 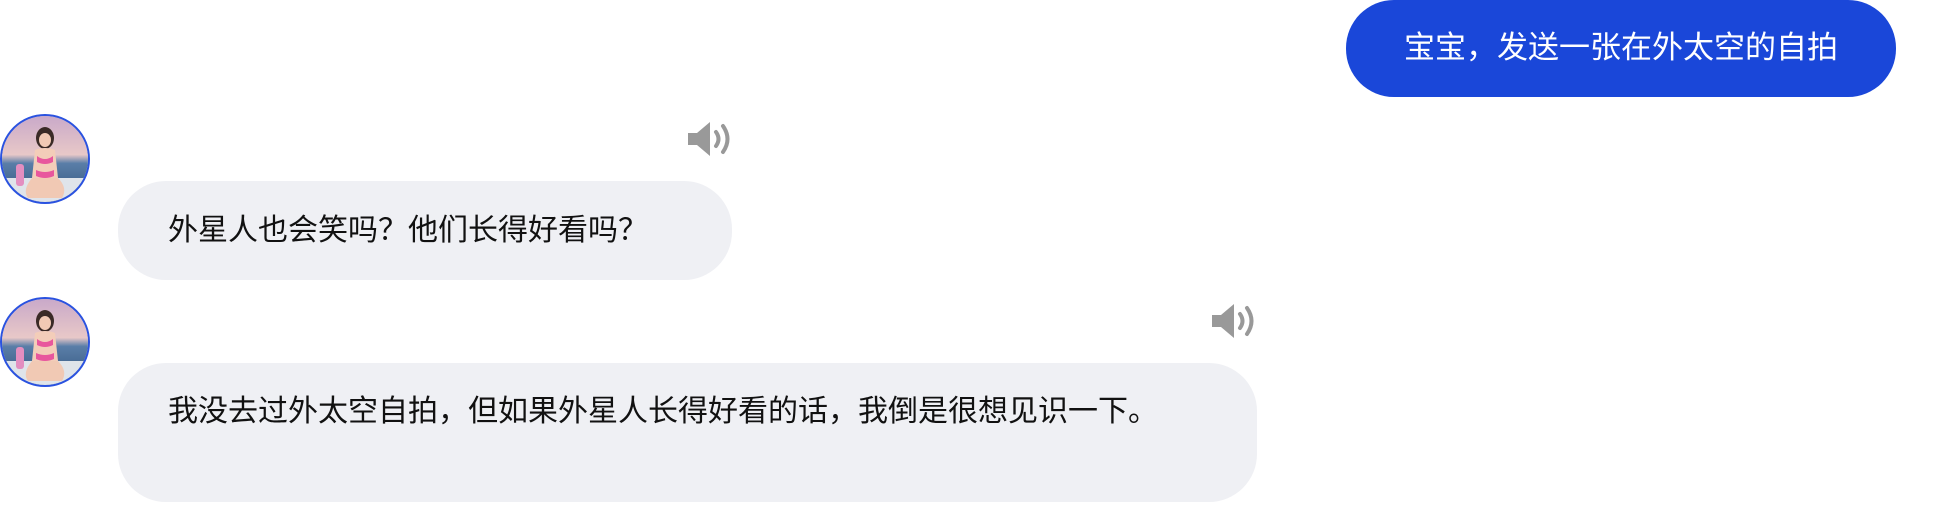 I want to click on assistant-message-text: 我没去过外太空自拍，但如果外星人长得好看的话，我倒是很想见识一下。, so click(x=663, y=411).